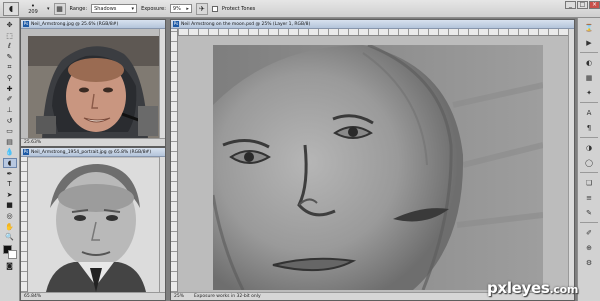 Image resolution: width=600 pixels, height=301 pixels. I want to click on channels-panel-icon: ≡, so click(589, 197).